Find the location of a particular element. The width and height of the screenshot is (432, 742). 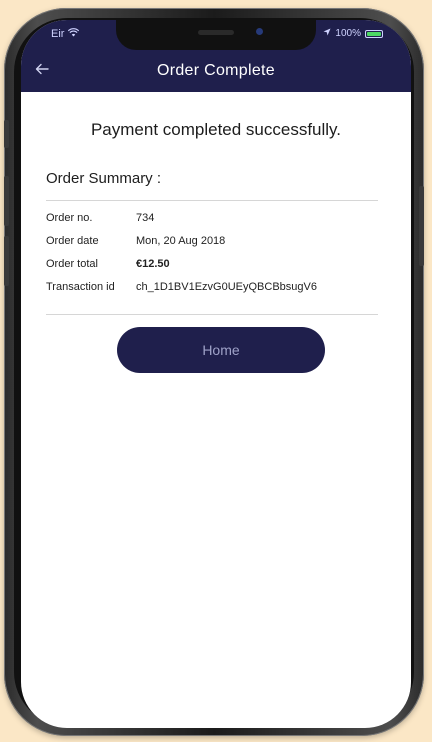

order-total-label: Order total is located at coordinates (72, 264).